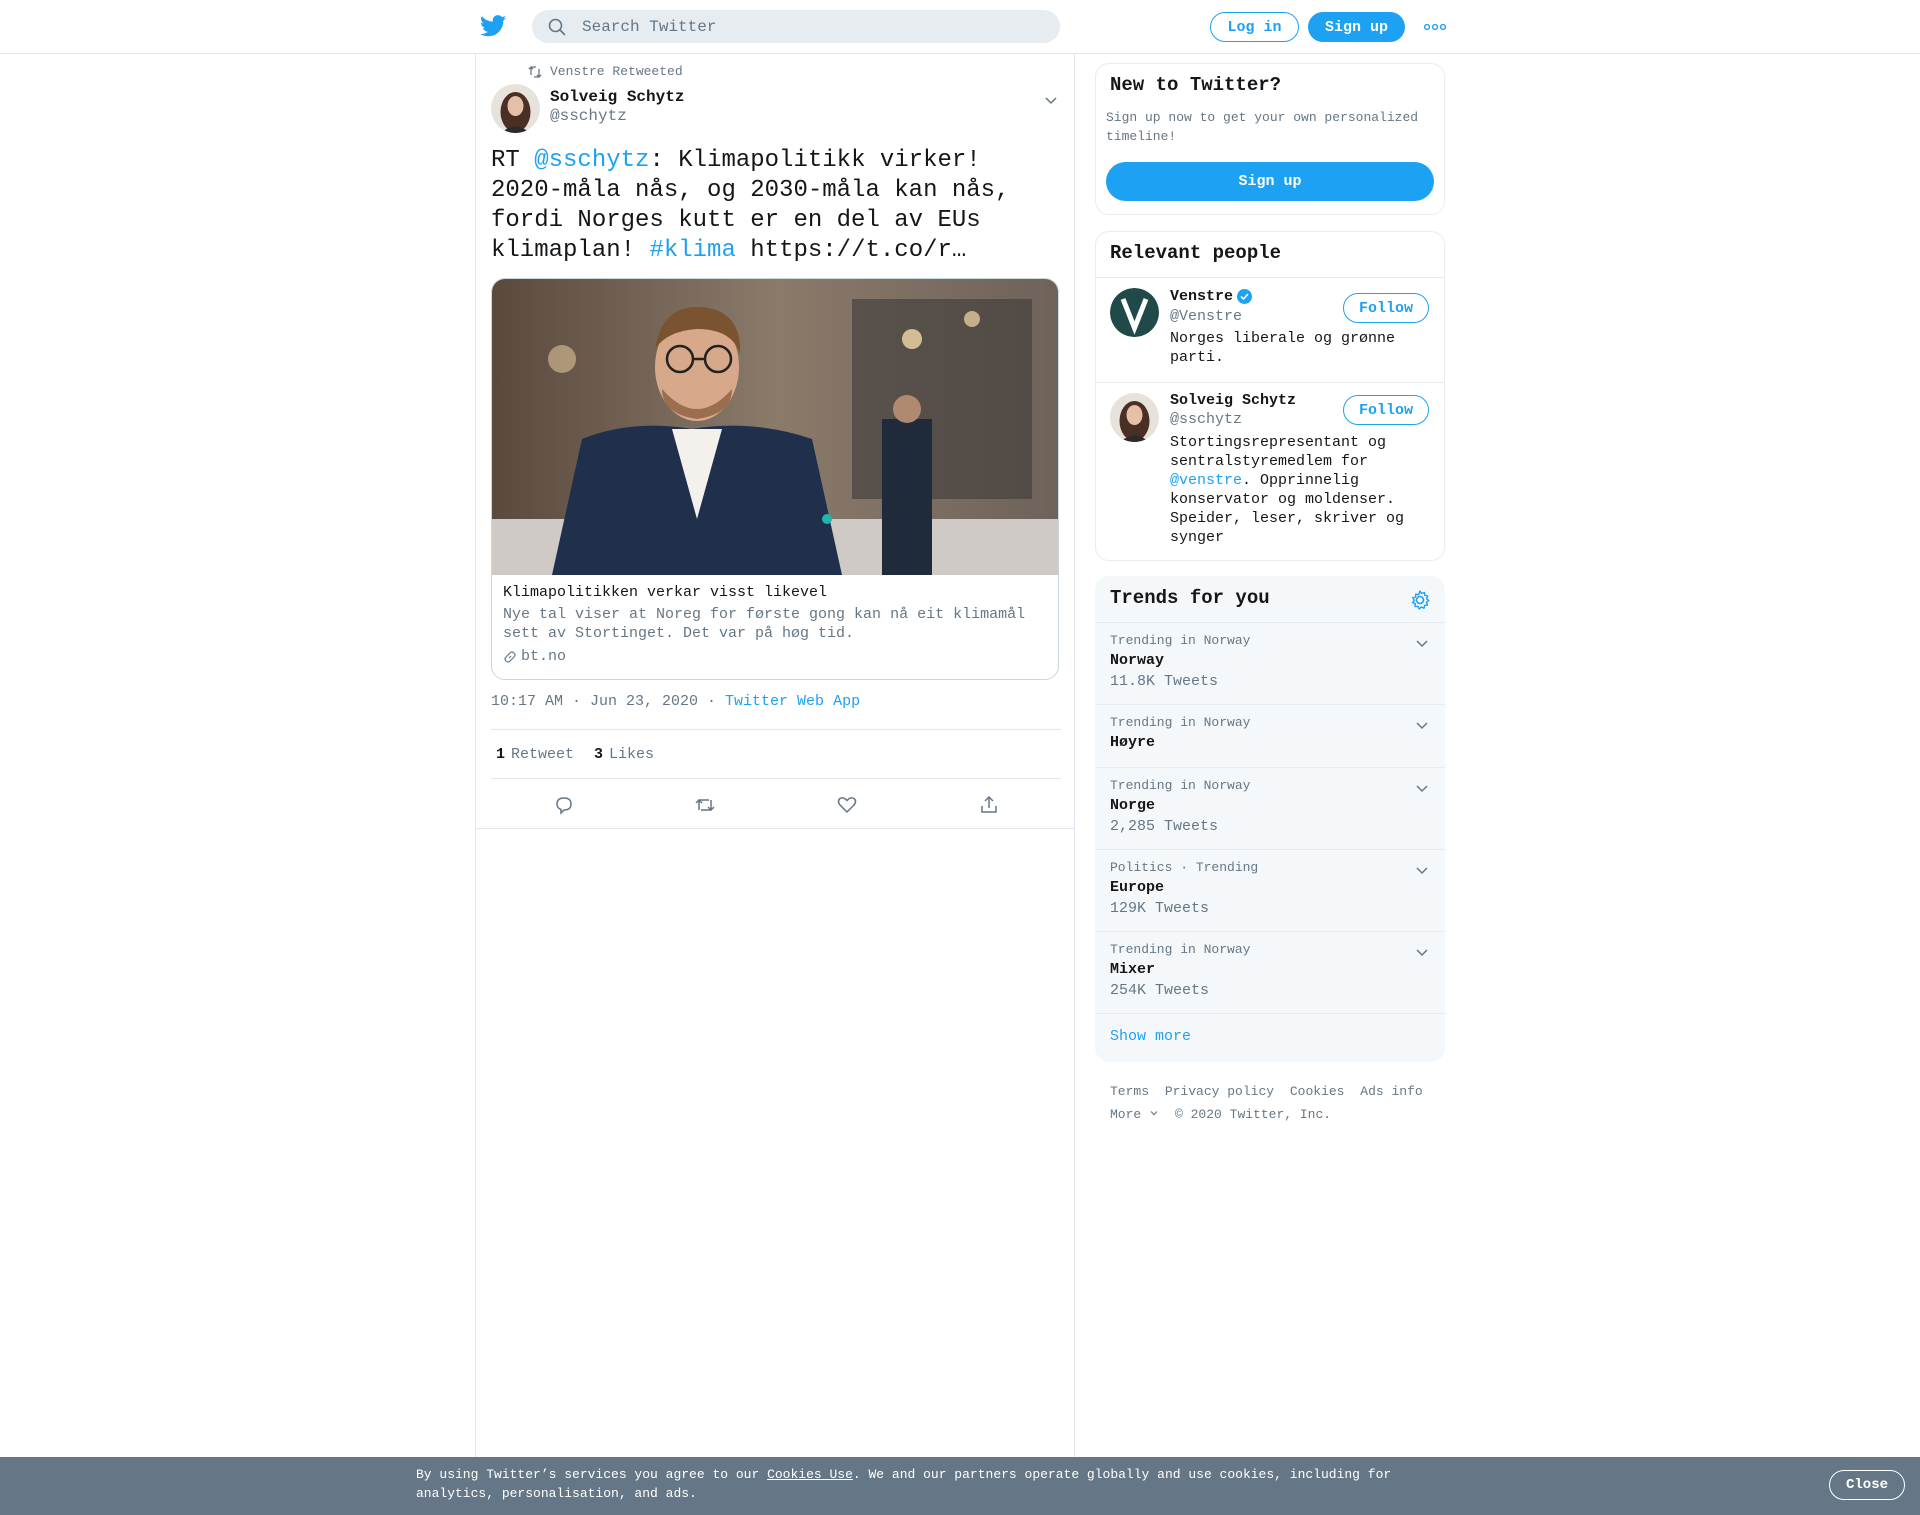 This screenshot has width=1920, height=1515. Describe the element at coordinates (775, 427) in the screenshot. I see `card-image` at that location.